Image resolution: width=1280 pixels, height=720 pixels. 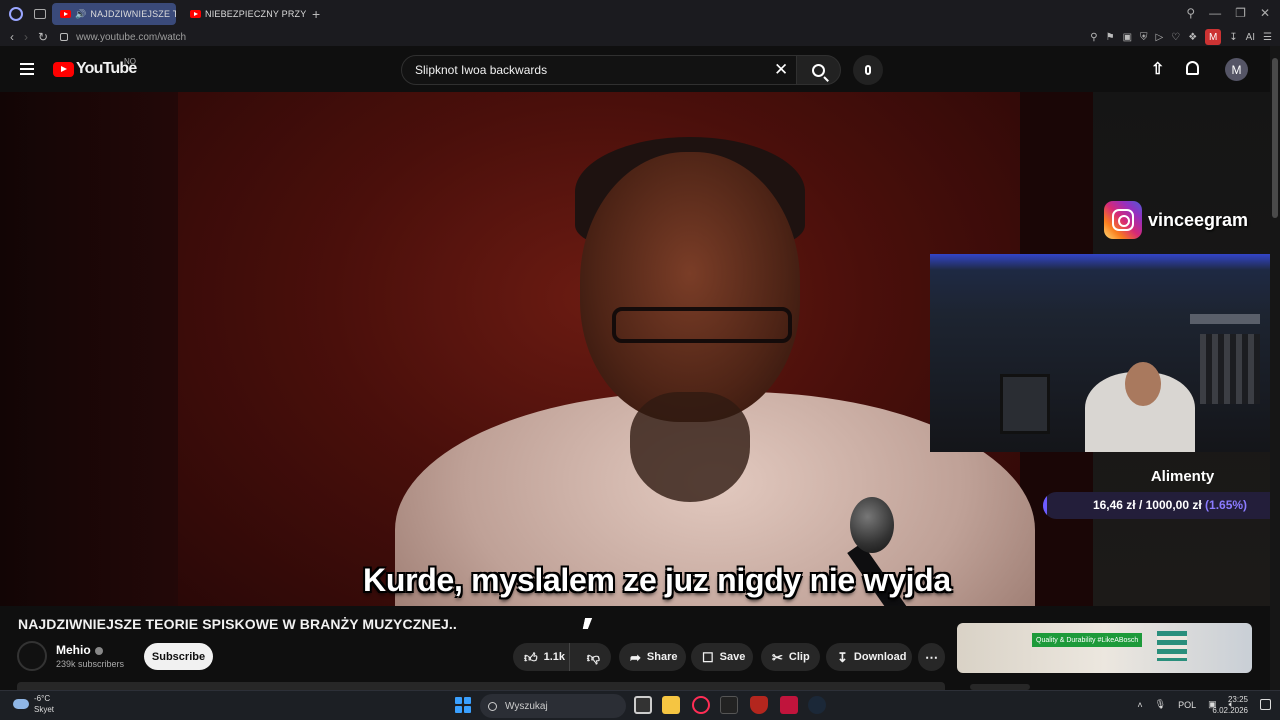 I want to click on donation-goal-amount: 16,46 zł / 1000,00 zł, so click(x=1147, y=505).